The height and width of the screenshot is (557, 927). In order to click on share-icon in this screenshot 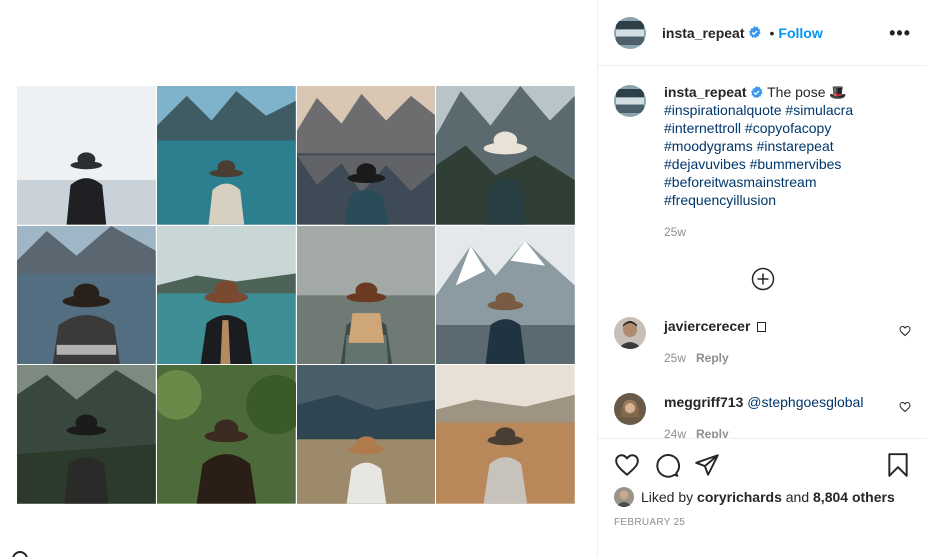, I will do `click(707, 465)`.